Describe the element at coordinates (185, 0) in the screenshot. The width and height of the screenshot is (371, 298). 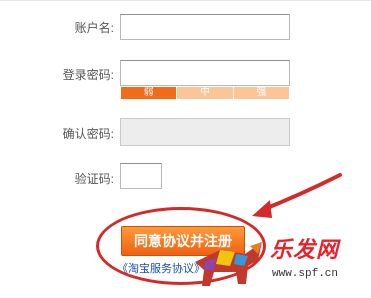
I see `top-divider` at that location.